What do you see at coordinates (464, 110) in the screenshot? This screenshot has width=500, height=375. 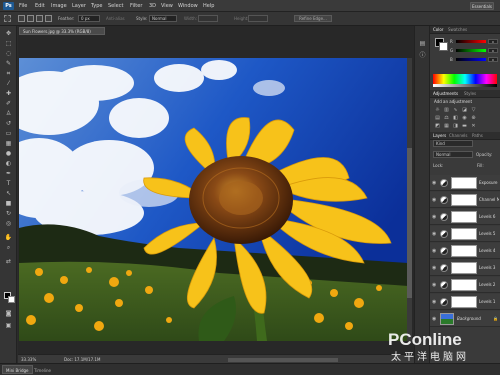 I see `exposure-icon: ◪` at bounding box center [464, 110].